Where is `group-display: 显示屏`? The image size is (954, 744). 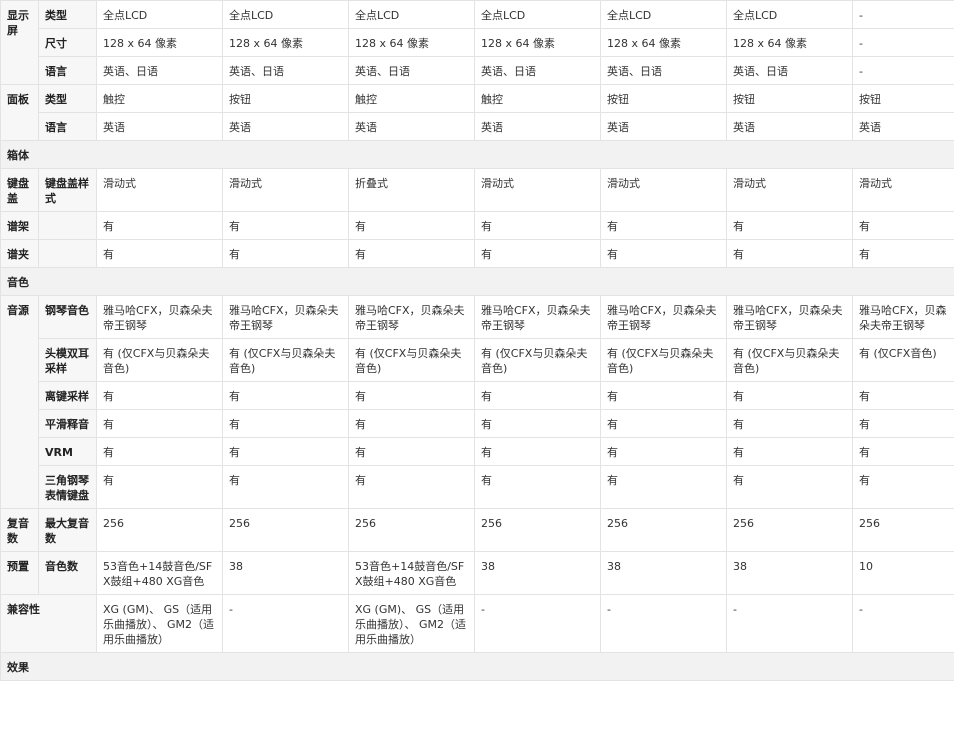 group-display: 显示屏 is located at coordinates (19, 42).